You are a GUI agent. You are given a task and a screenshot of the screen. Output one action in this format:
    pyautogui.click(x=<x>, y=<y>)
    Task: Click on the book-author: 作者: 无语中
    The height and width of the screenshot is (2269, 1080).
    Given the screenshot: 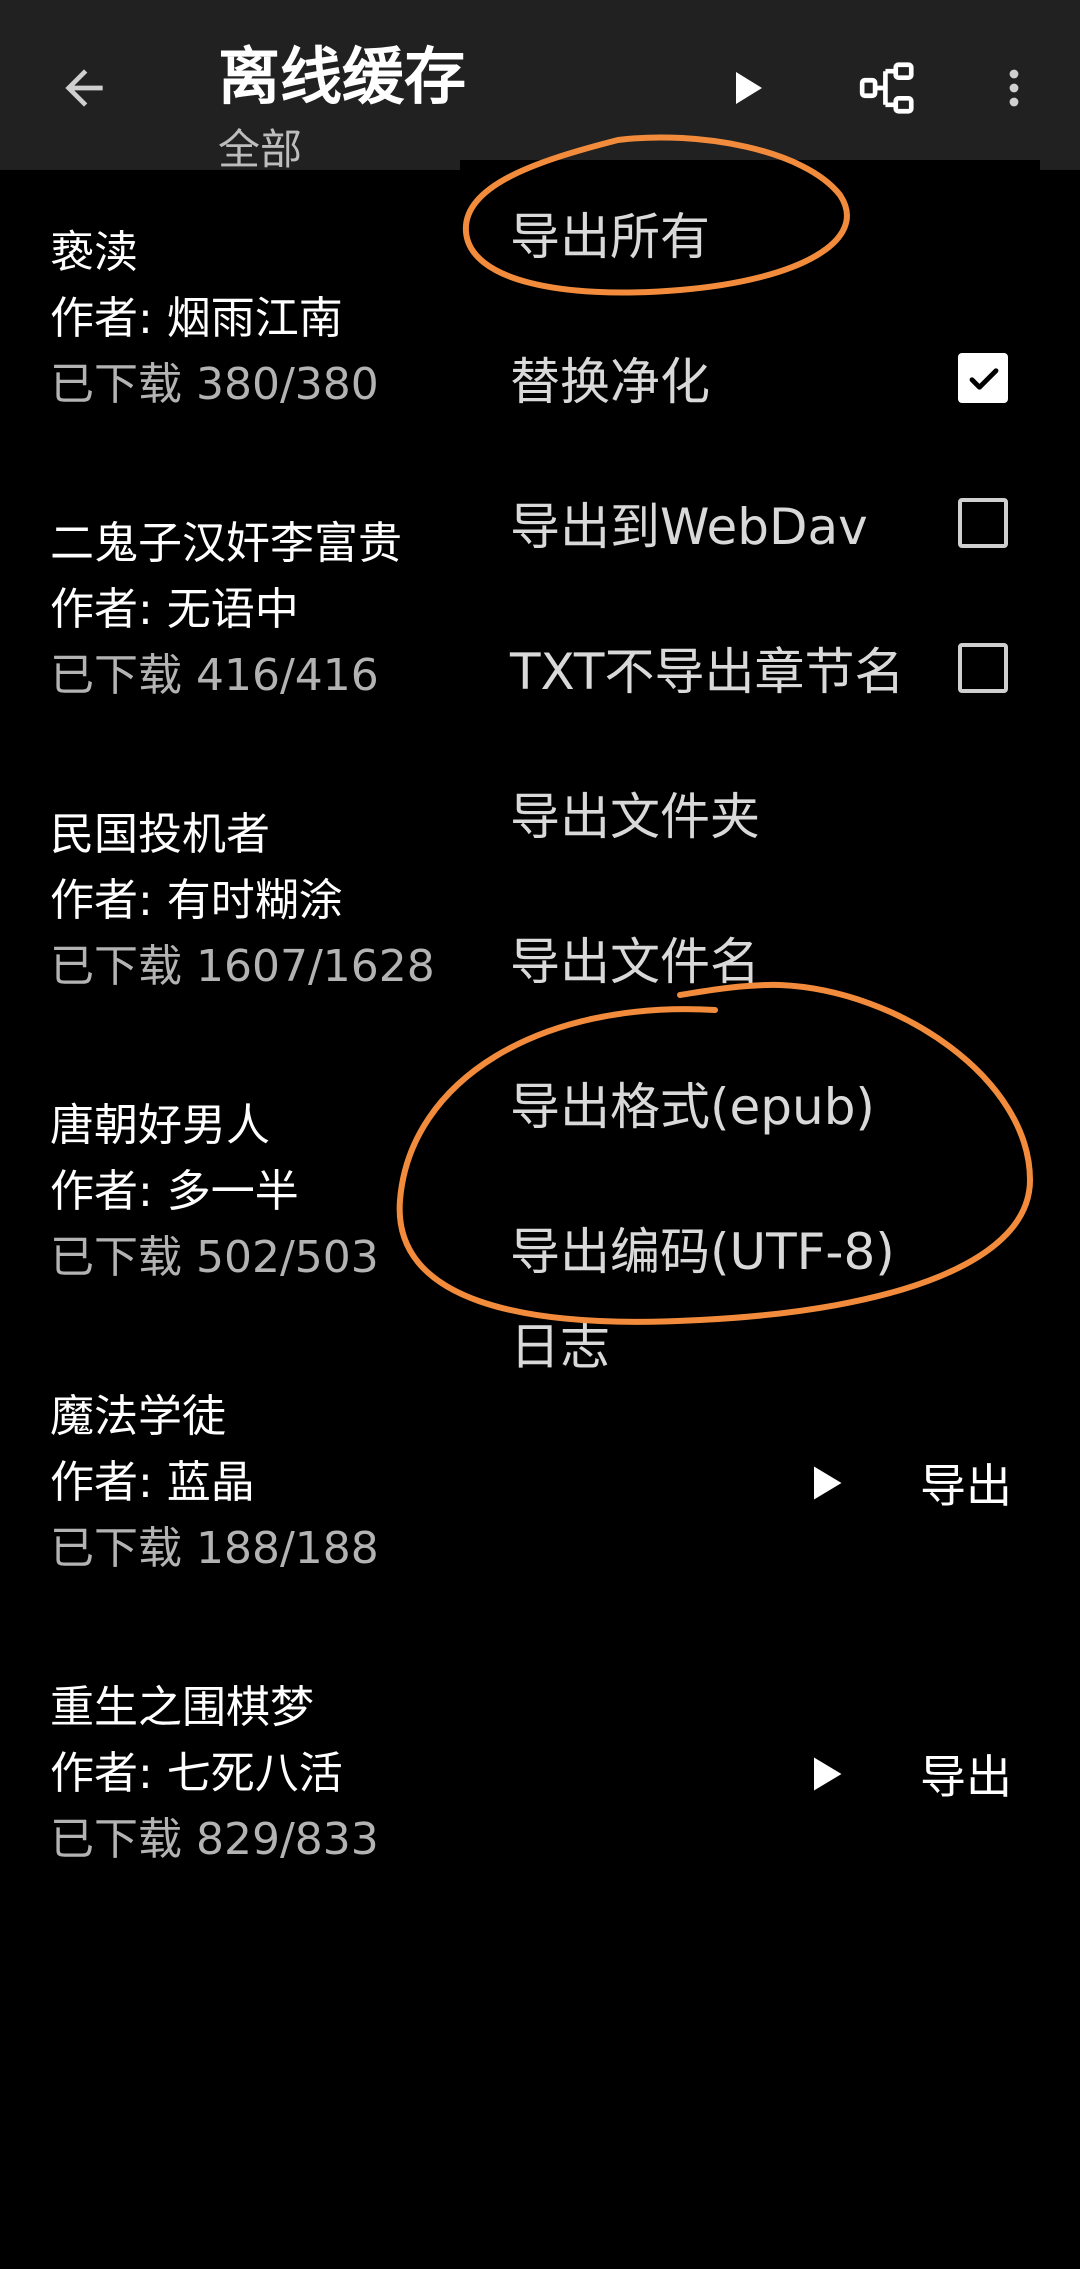 What is the action you would take?
    pyautogui.click(x=174, y=609)
    